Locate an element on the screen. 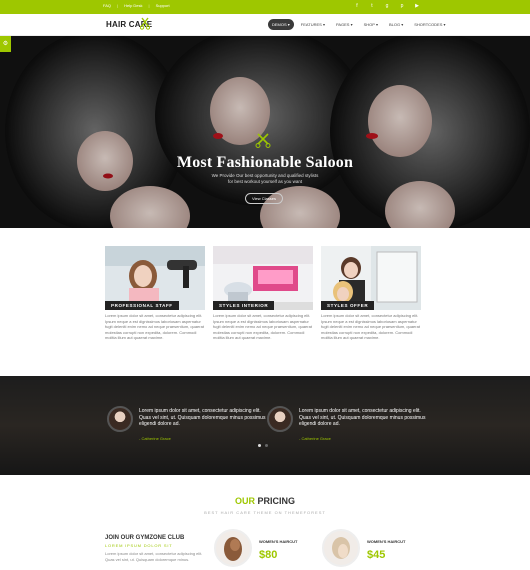 The image size is (530, 570). twitter-icon: t is located at coordinates (372, 6).